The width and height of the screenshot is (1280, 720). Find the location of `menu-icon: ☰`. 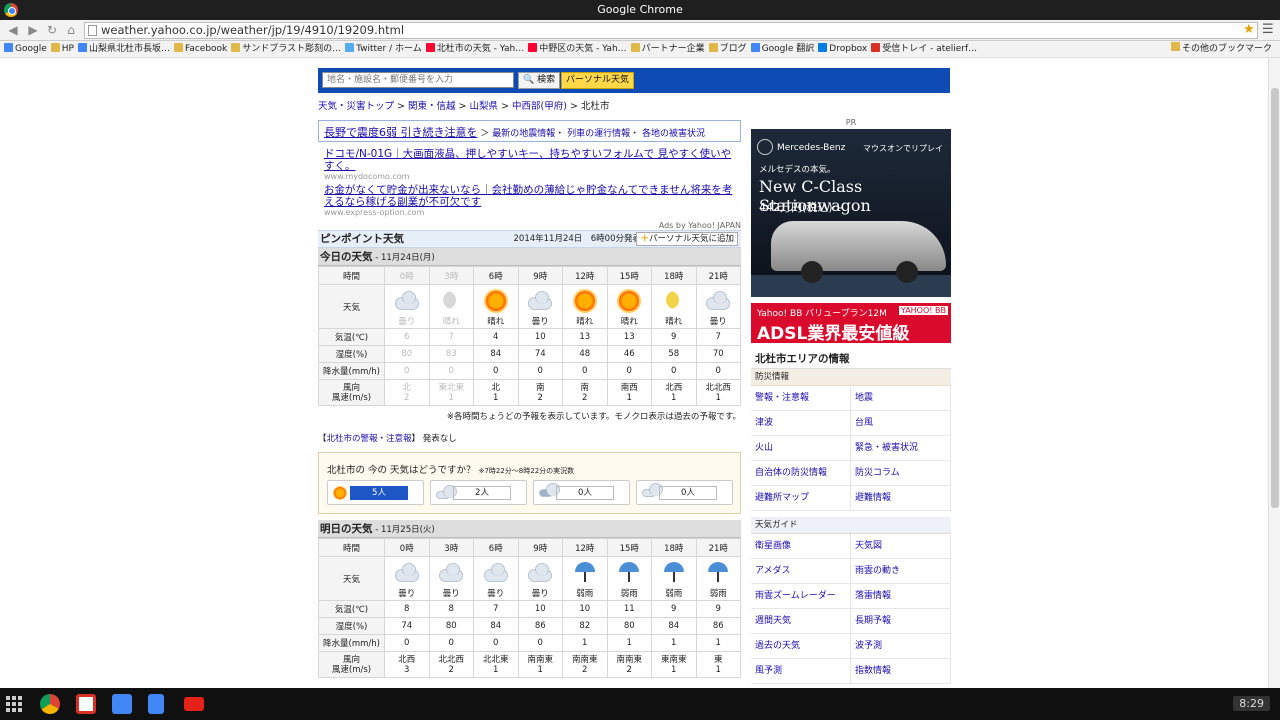

menu-icon: ☰ is located at coordinates (1268, 29).